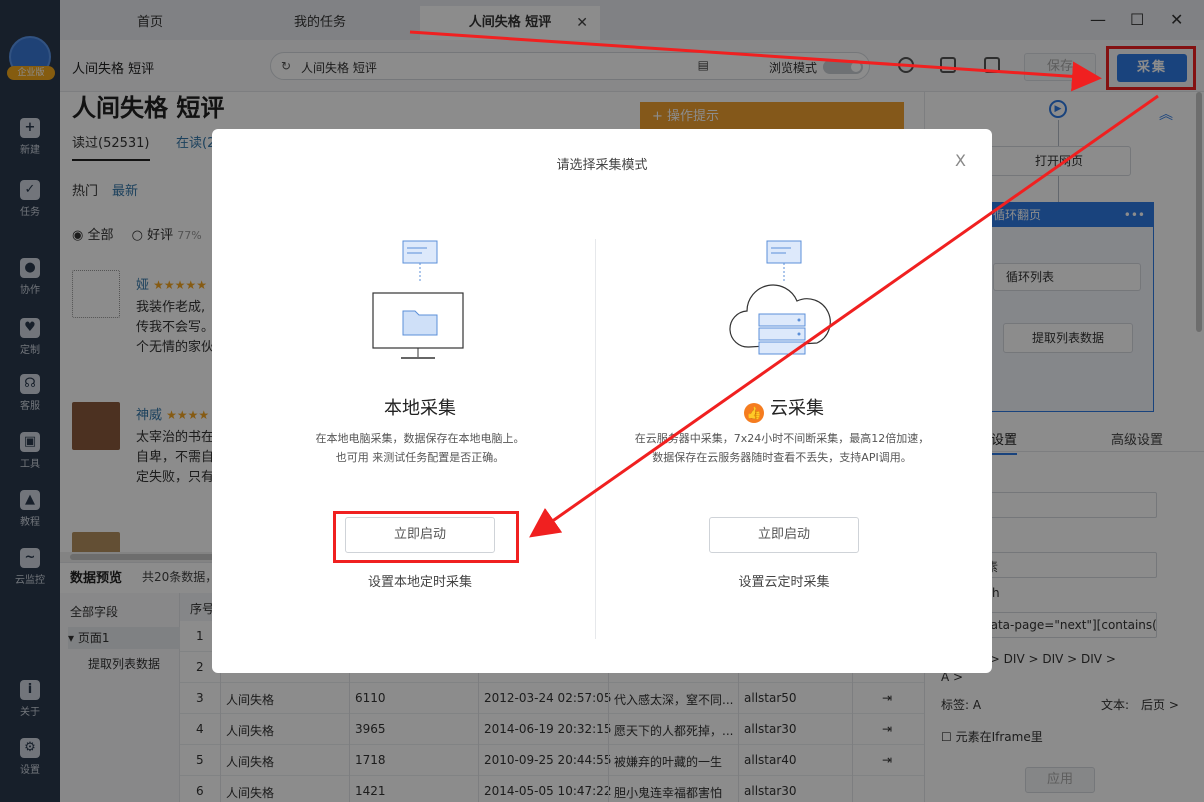  Describe the element at coordinates (780, 297) in the screenshot. I see `cloud-server-icon` at that location.